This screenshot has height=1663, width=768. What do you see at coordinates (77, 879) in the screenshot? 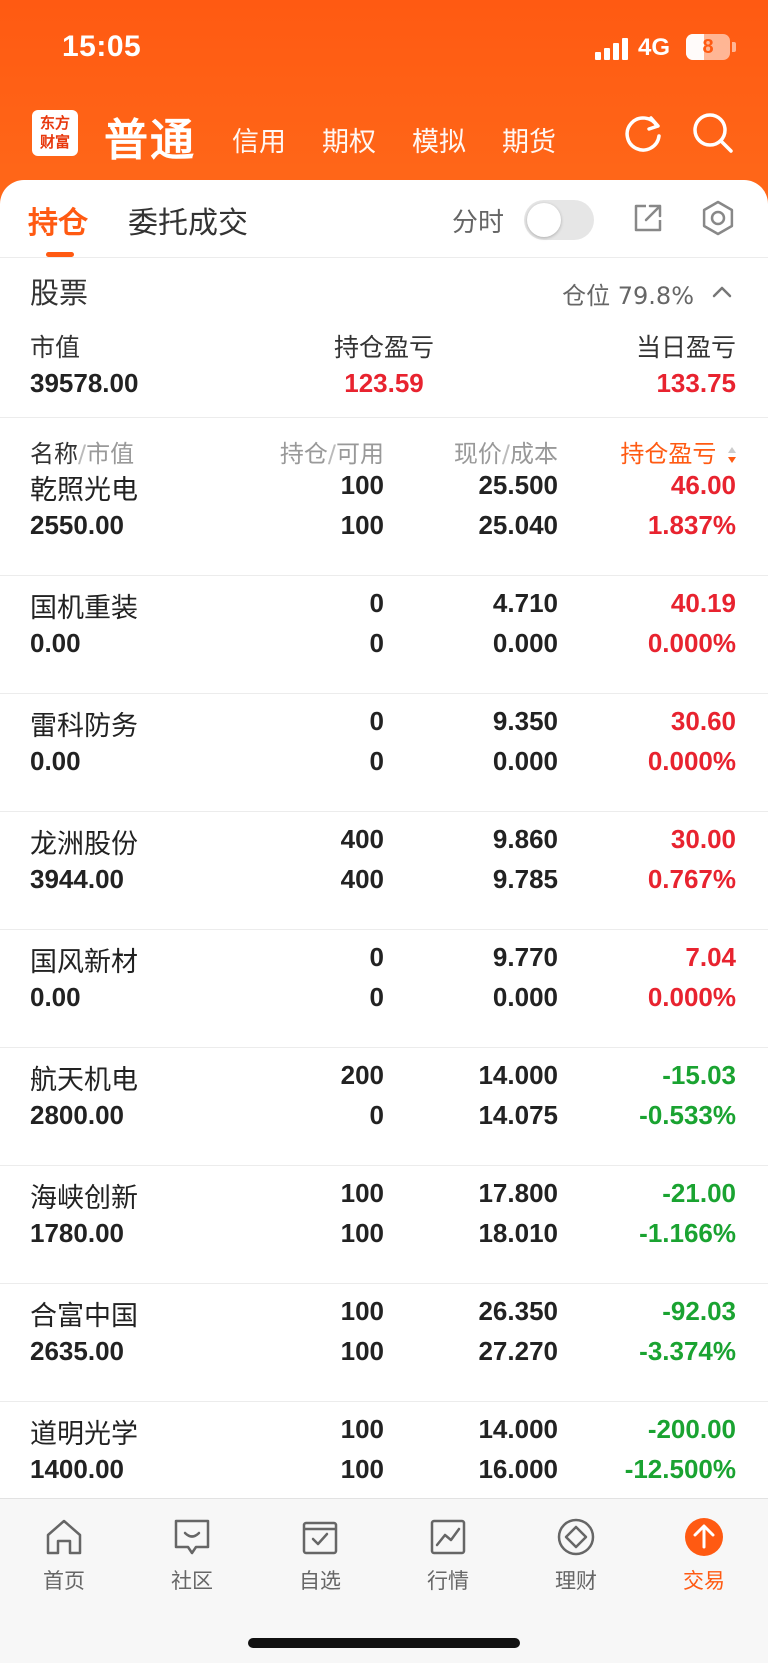
I see `stock-market-value: 3944.00` at bounding box center [77, 879].